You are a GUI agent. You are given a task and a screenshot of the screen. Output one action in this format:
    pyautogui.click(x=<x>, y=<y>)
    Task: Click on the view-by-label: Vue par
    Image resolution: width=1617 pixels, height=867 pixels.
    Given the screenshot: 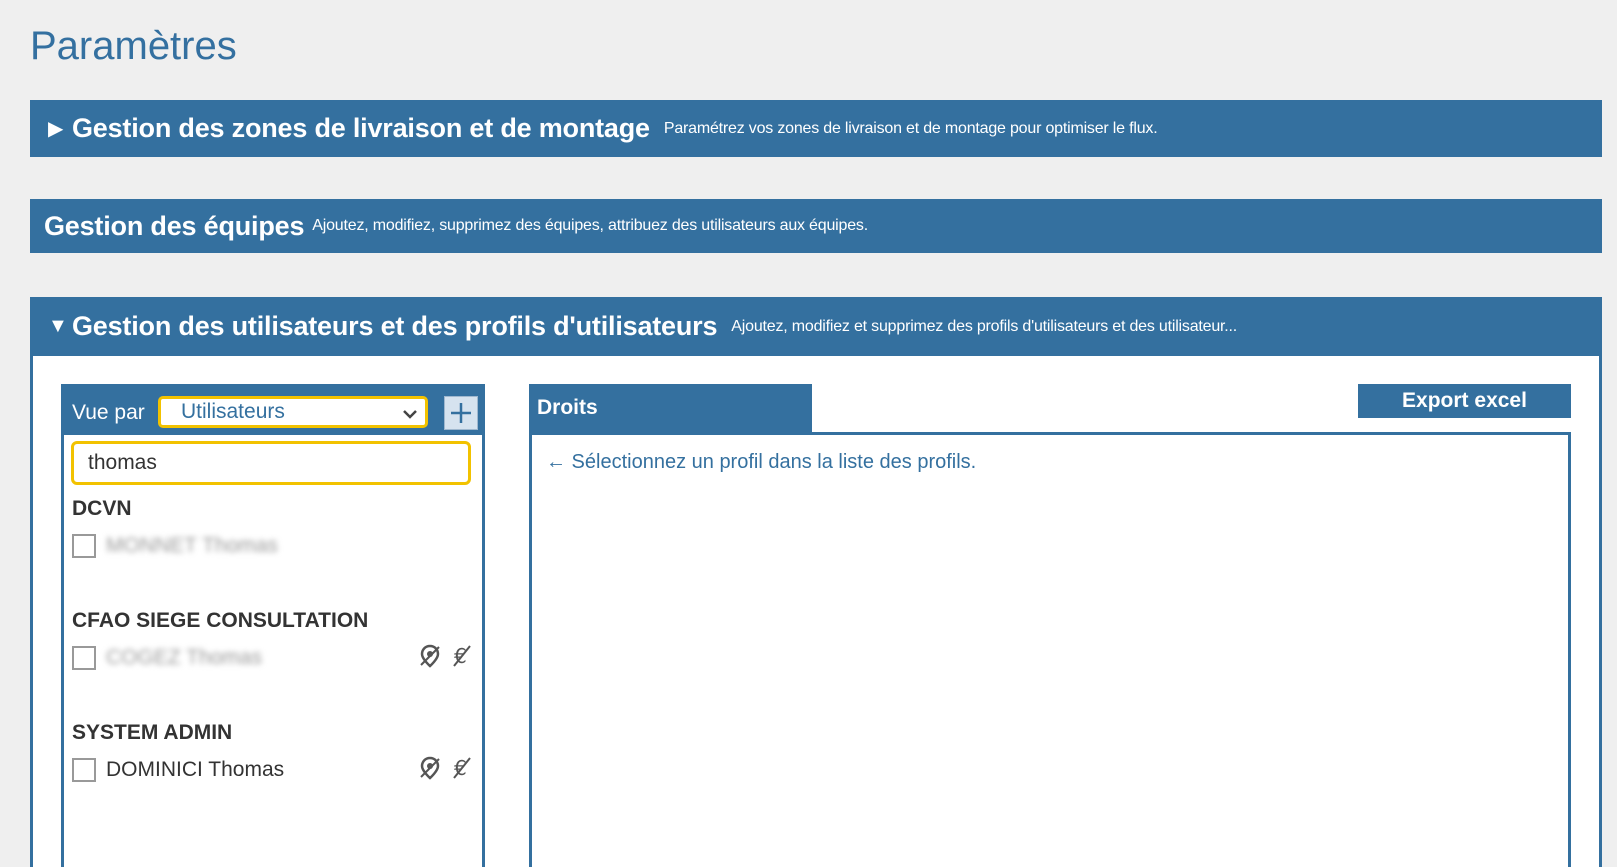 What is the action you would take?
    pyautogui.click(x=108, y=412)
    